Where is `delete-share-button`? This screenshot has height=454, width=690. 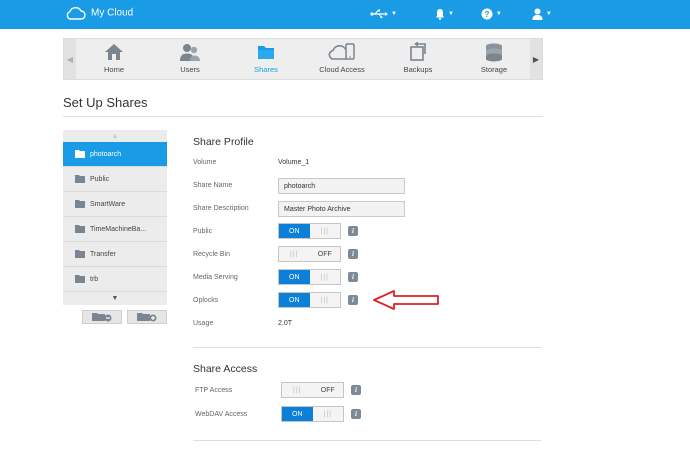 delete-share-button is located at coordinates (102, 317).